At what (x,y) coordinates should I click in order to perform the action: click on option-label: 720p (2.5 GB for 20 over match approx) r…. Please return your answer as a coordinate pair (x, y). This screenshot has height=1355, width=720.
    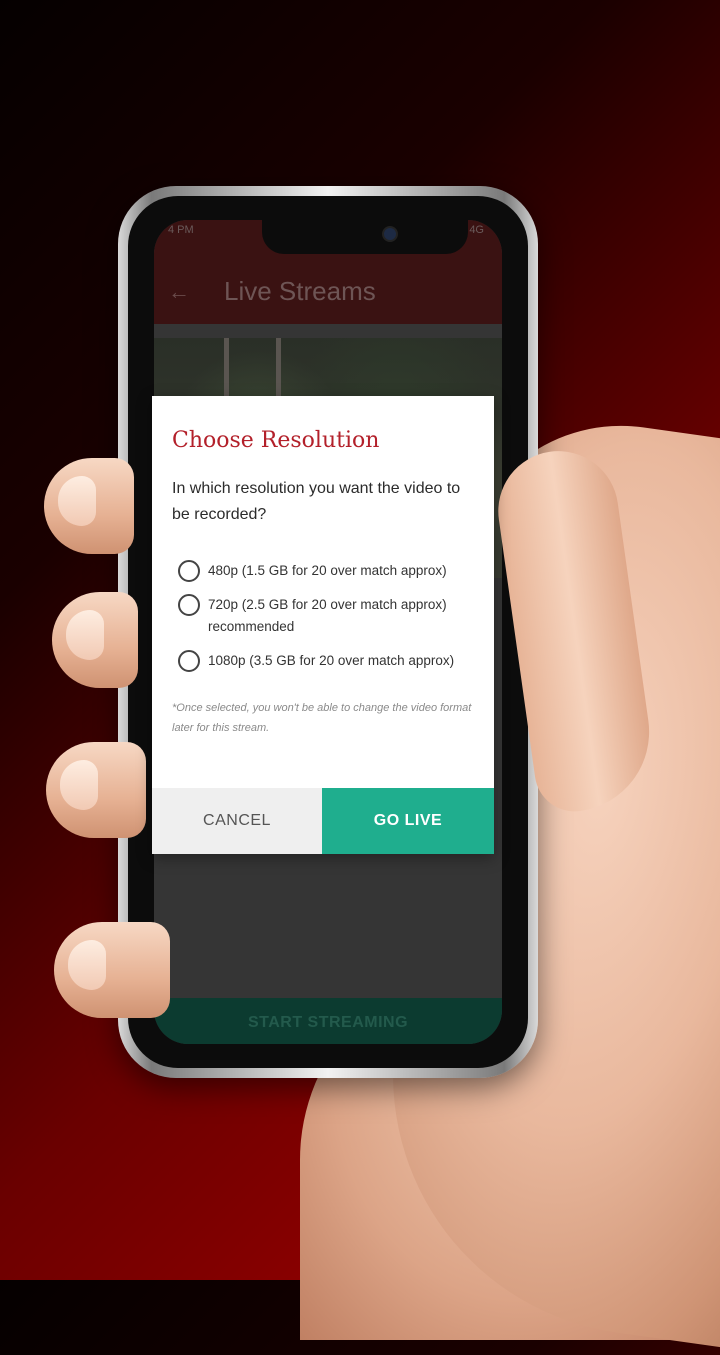
    Looking at the image, I should click on (327, 615).